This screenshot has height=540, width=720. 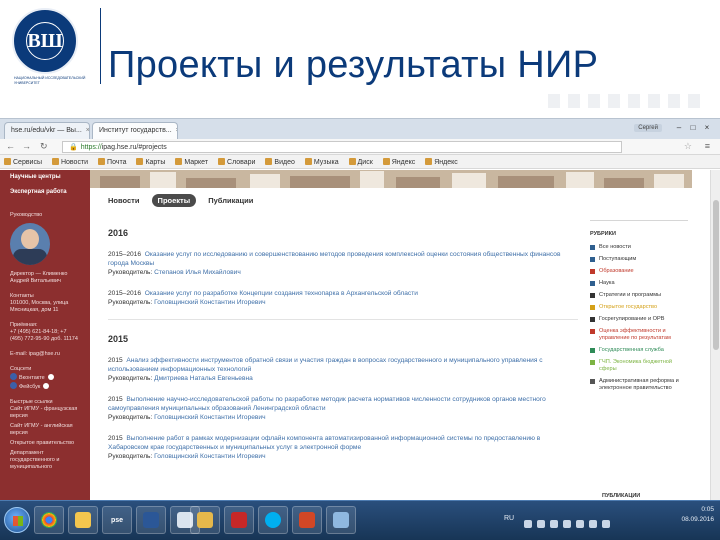 What do you see at coordinates (353, 65) in the screenshot?
I see `slide-title: Проекты и результаты НИР` at bounding box center [353, 65].